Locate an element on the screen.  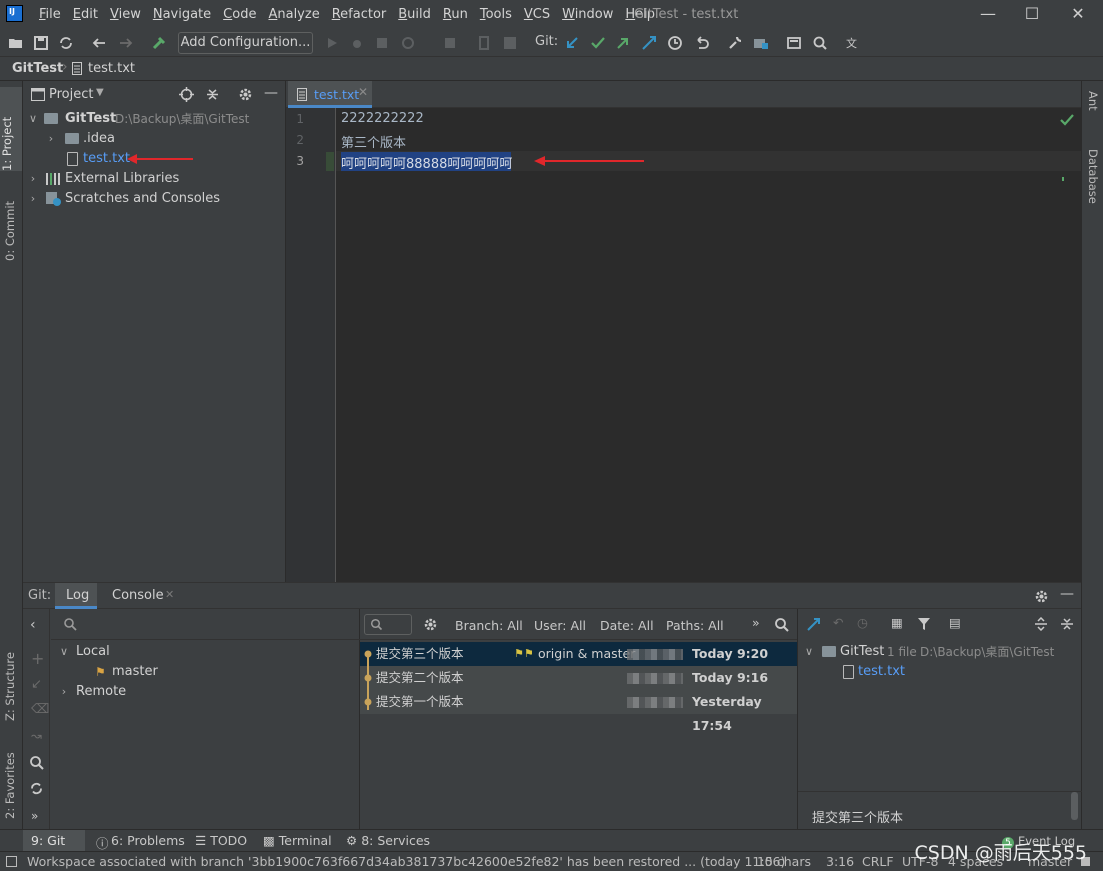
breadcrumb-project: GitTest is located at coordinates (37, 68).